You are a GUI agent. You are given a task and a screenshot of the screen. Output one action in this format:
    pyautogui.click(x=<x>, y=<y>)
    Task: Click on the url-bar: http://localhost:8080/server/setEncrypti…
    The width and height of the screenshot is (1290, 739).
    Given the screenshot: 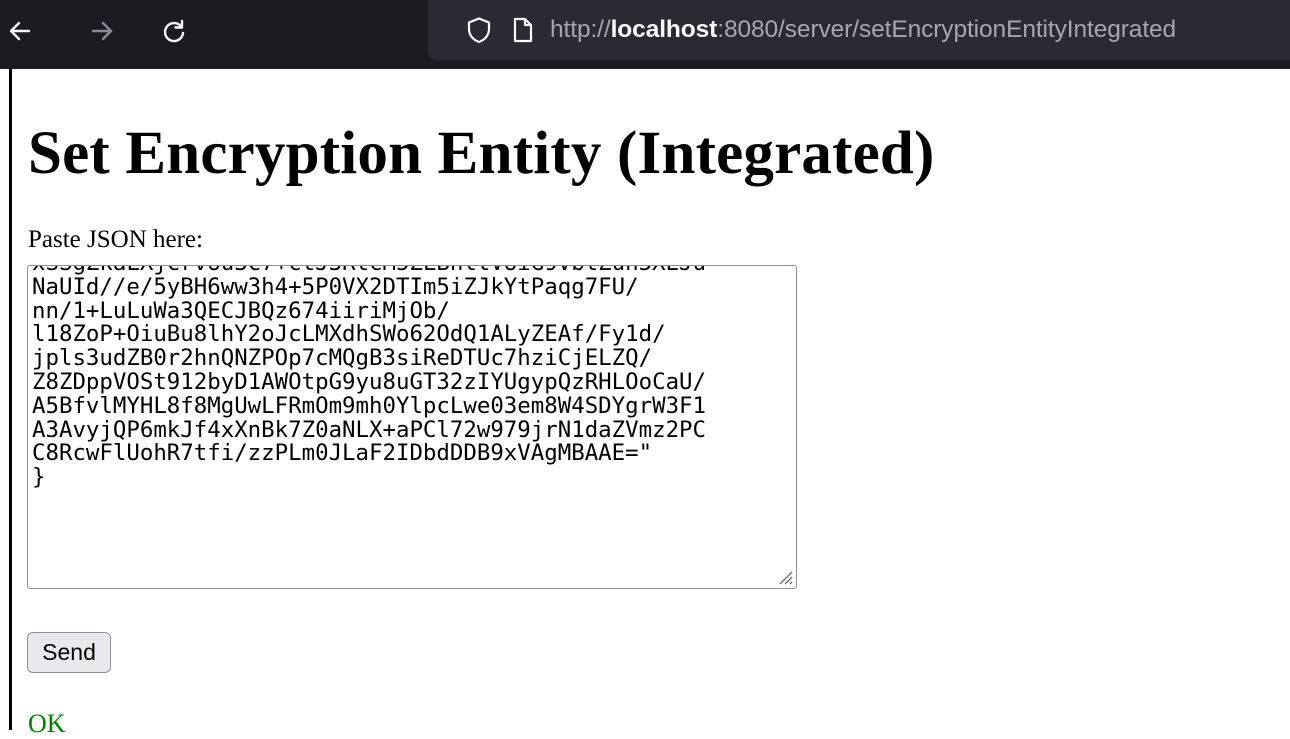 What is the action you would take?
    pyautogui.click(x=859, y=30)
    